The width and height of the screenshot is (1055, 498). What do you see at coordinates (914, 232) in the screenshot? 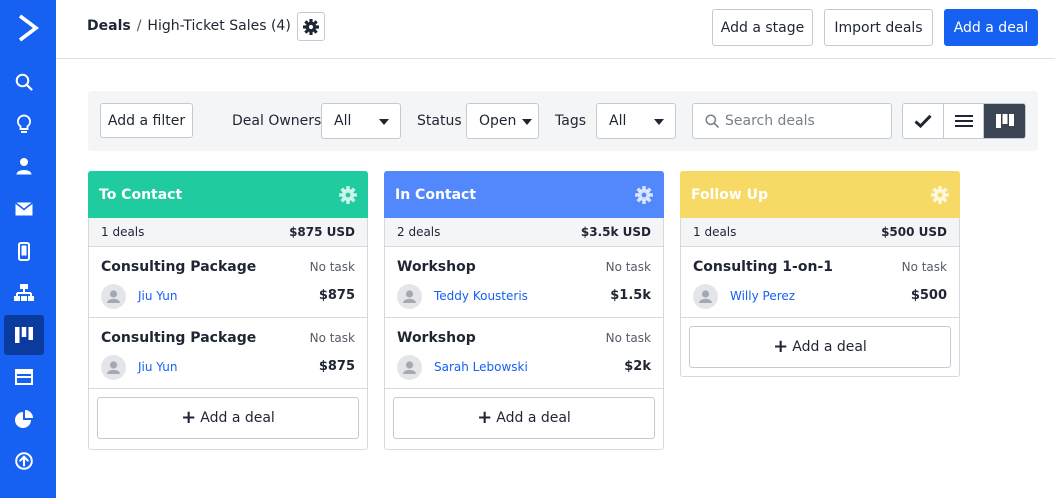
I see `stage-total: $500 USD` at bounding box center [914, 232].